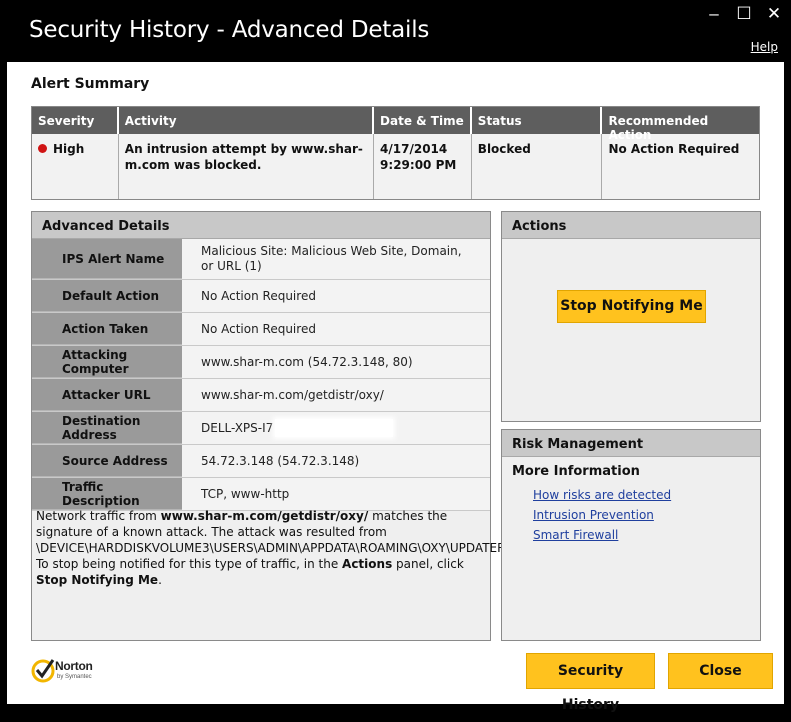 The image size is (791, 722). I want to click on advanced-details-heading: Advanced Details, so click(261, 225).